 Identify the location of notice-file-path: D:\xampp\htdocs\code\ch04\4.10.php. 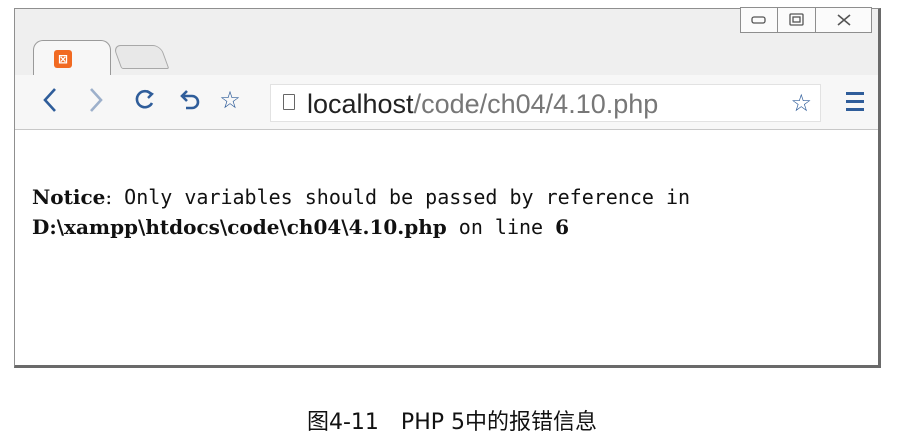
(239, 227).